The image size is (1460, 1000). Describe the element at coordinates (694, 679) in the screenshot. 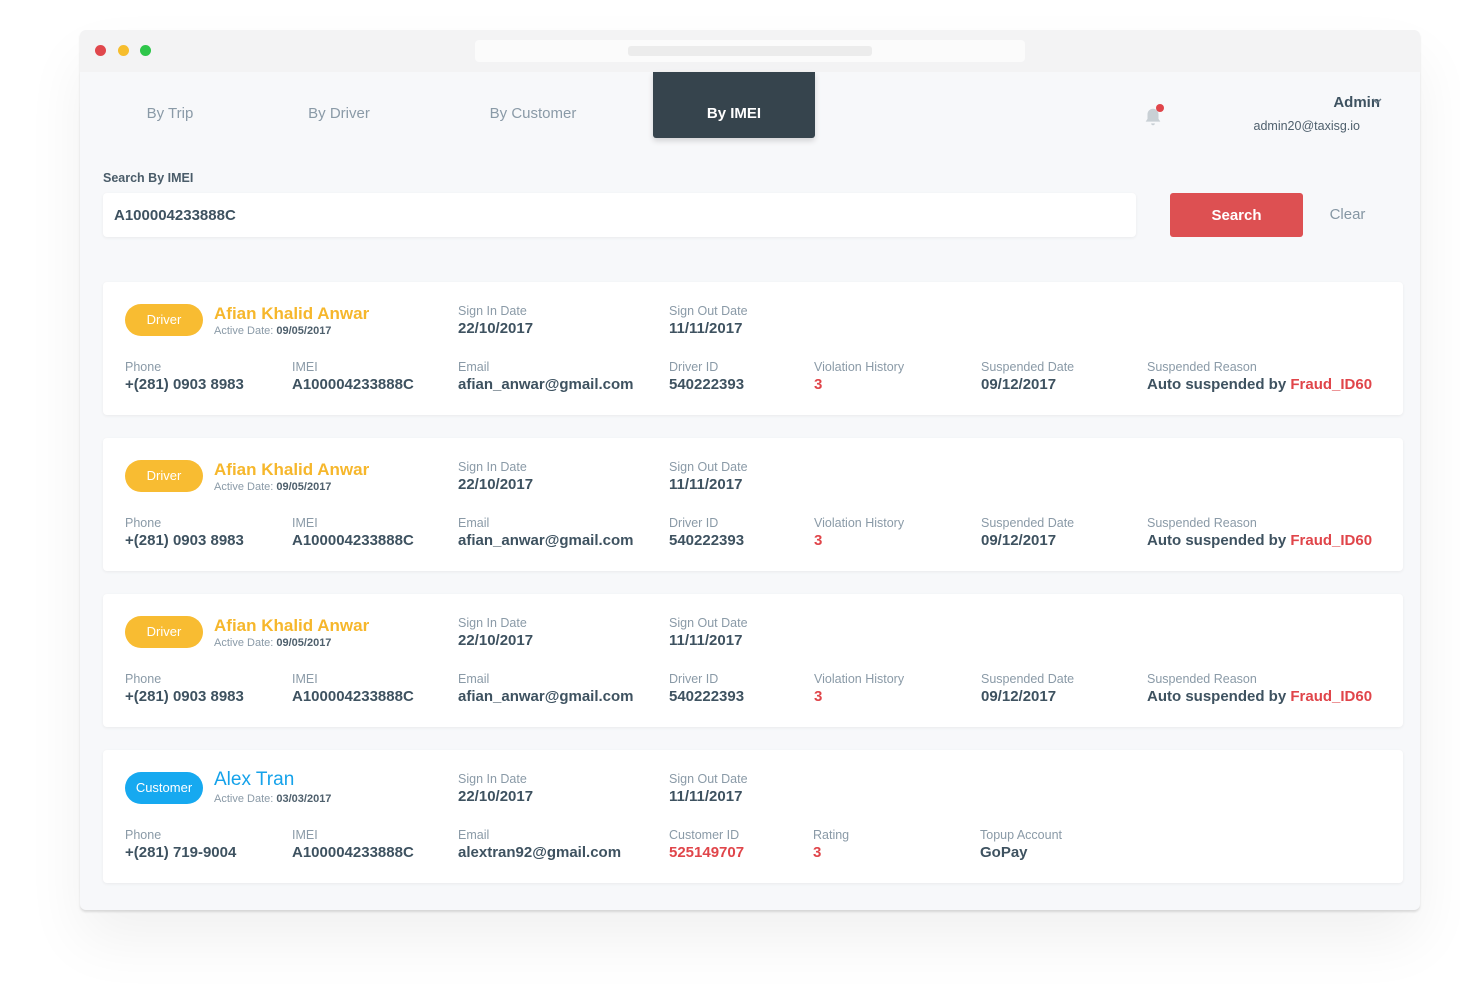

I see `field-label: Driver ID` at that location.